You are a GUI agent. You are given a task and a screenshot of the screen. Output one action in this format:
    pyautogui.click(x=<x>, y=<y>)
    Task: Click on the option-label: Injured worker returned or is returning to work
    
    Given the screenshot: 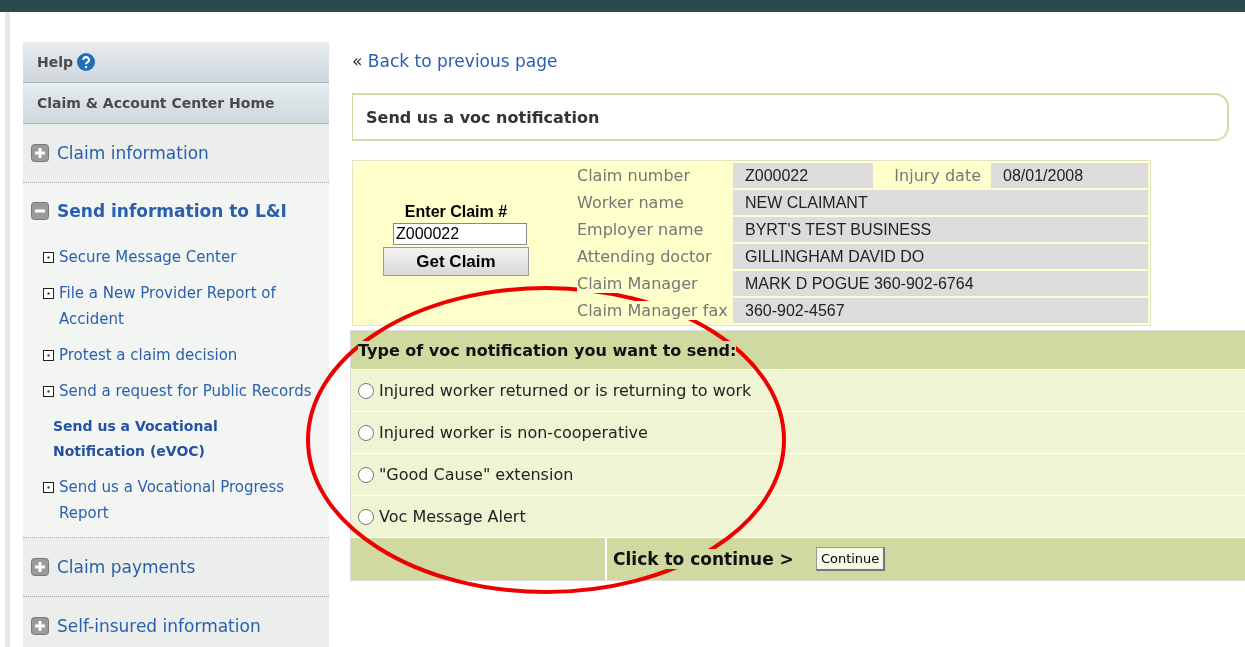 What is the action you would take?
    pyautogui.click(x=565, y=390)
    